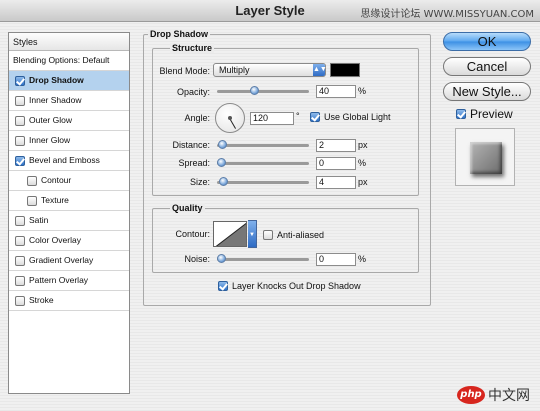 The width and height of the screenshot is (540, 411). I want to click on ok-button: OK, so click(487, 41).